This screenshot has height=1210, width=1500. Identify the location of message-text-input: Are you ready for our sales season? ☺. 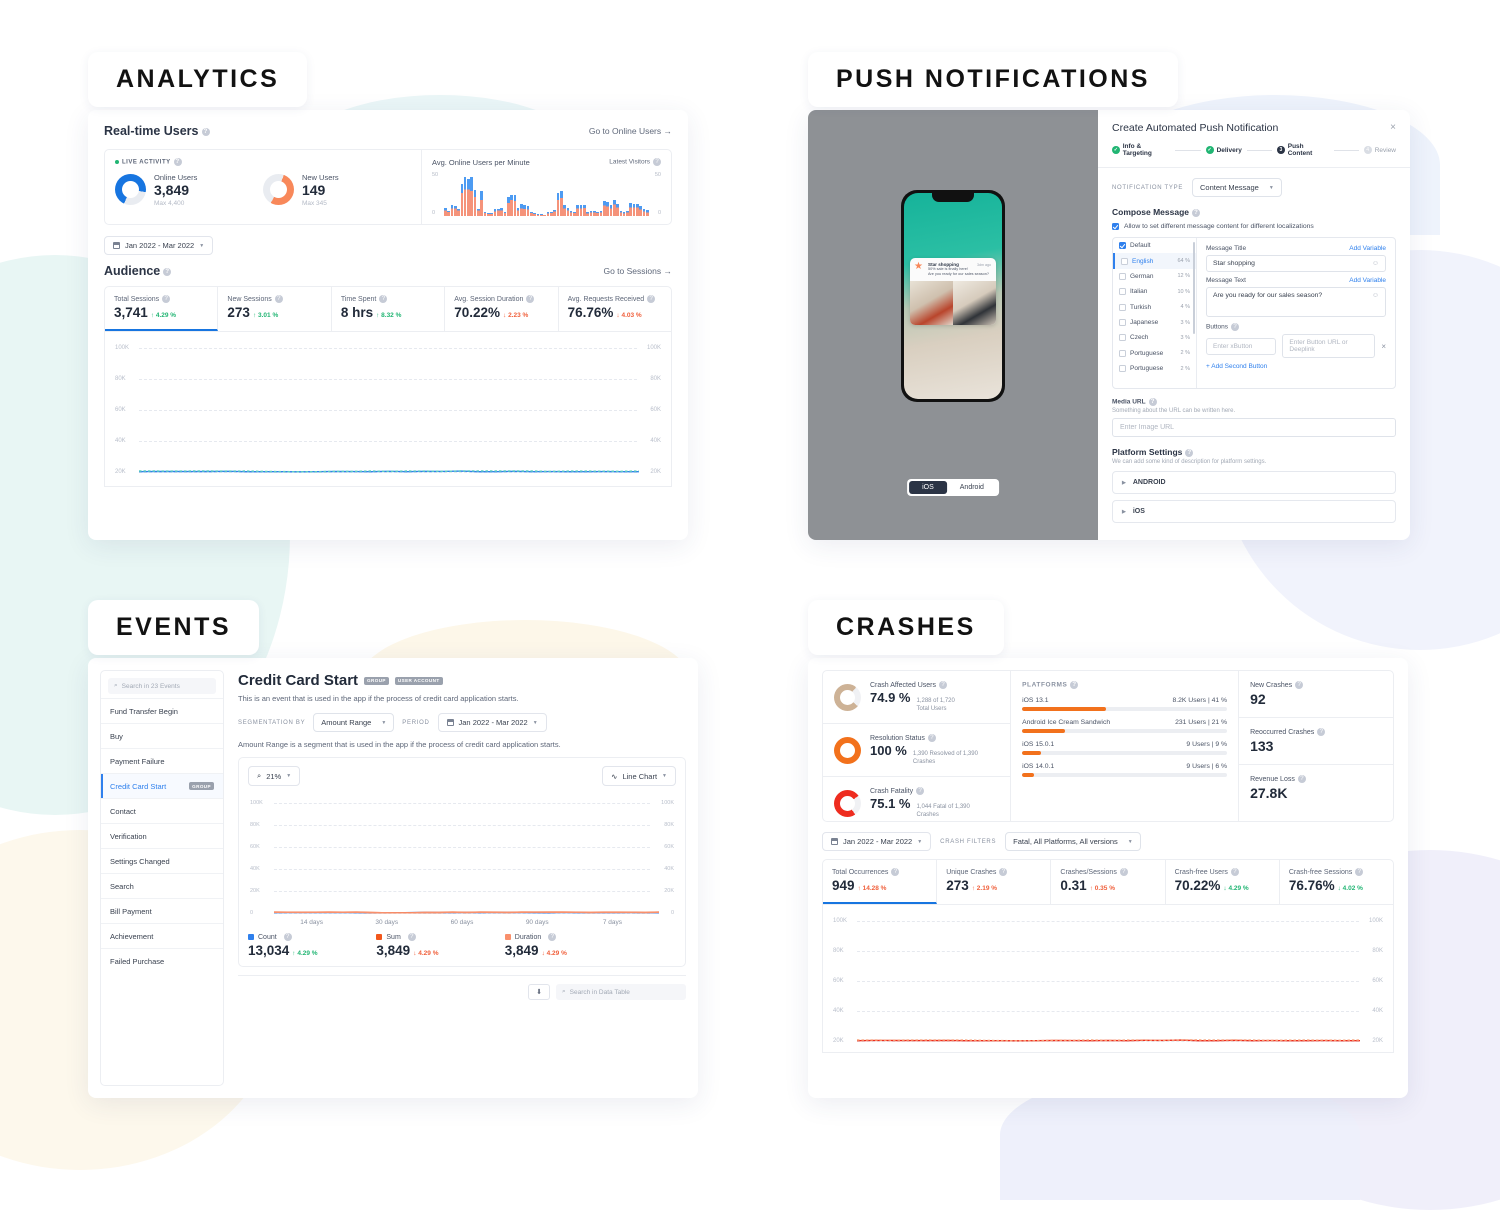
(1296, 302).